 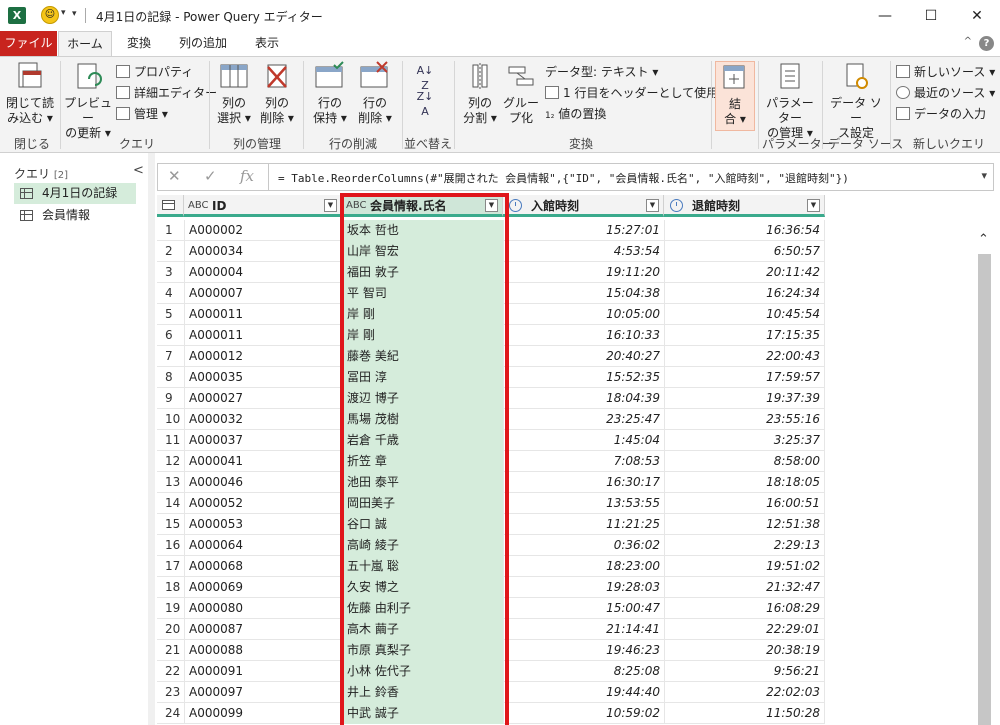 I want to click on cancel-formula-icon: ✕, so click(x=174, y=176).